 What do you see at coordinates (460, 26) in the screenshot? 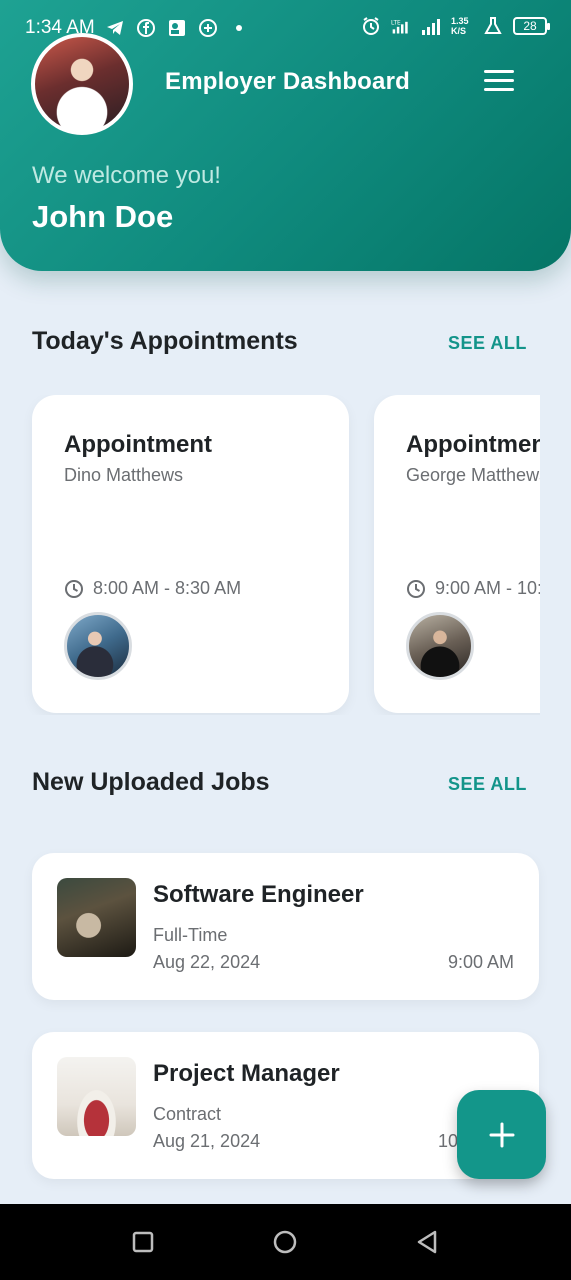
I see `net-speed: 1.35 K/S` at bounding box center [460, 26].